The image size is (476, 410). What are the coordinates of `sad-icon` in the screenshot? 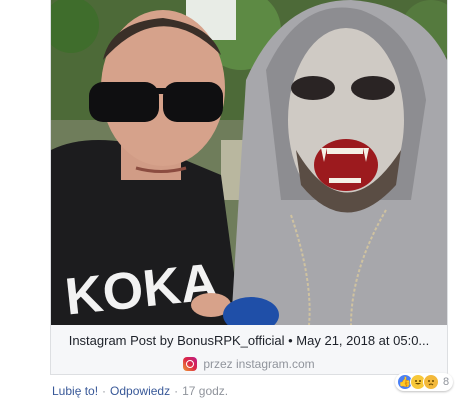 It's located at (431, 382).